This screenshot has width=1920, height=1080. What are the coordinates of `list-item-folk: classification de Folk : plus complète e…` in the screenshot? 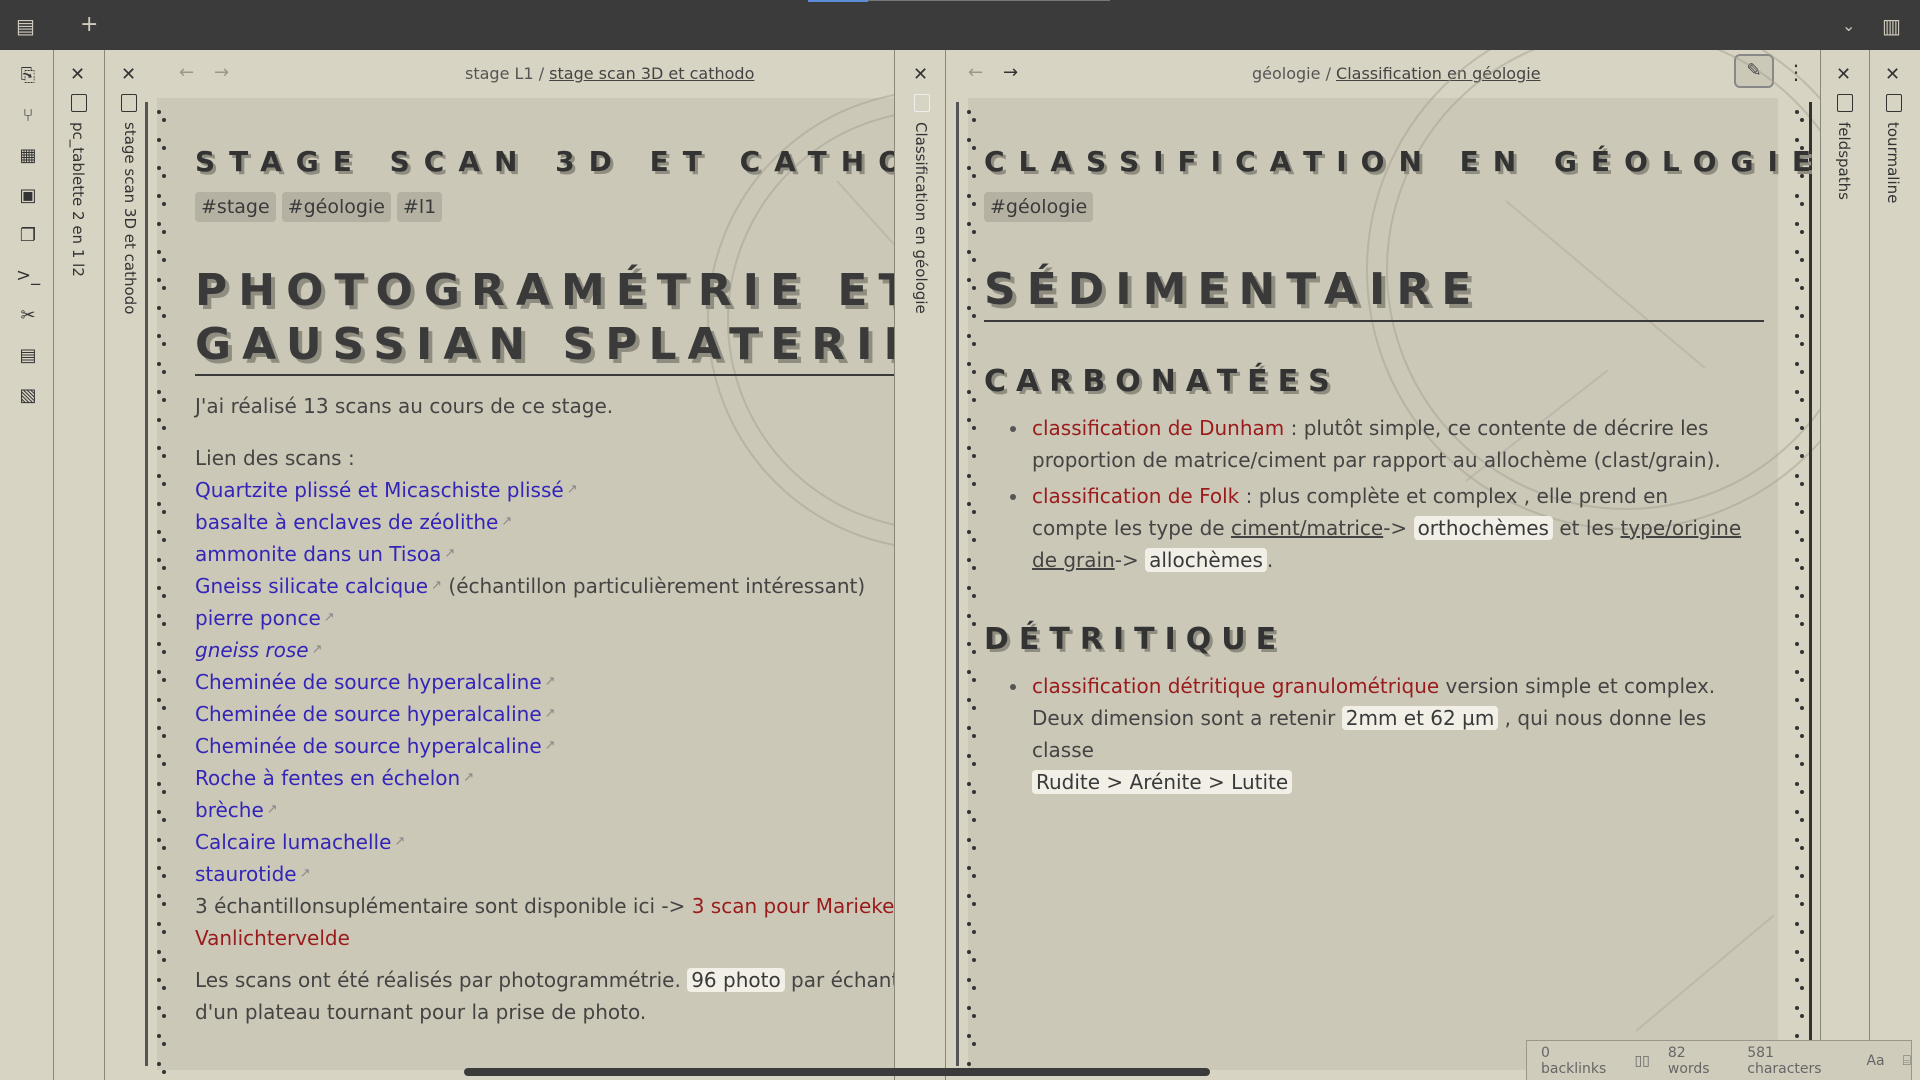 It's located at (1364, 528).